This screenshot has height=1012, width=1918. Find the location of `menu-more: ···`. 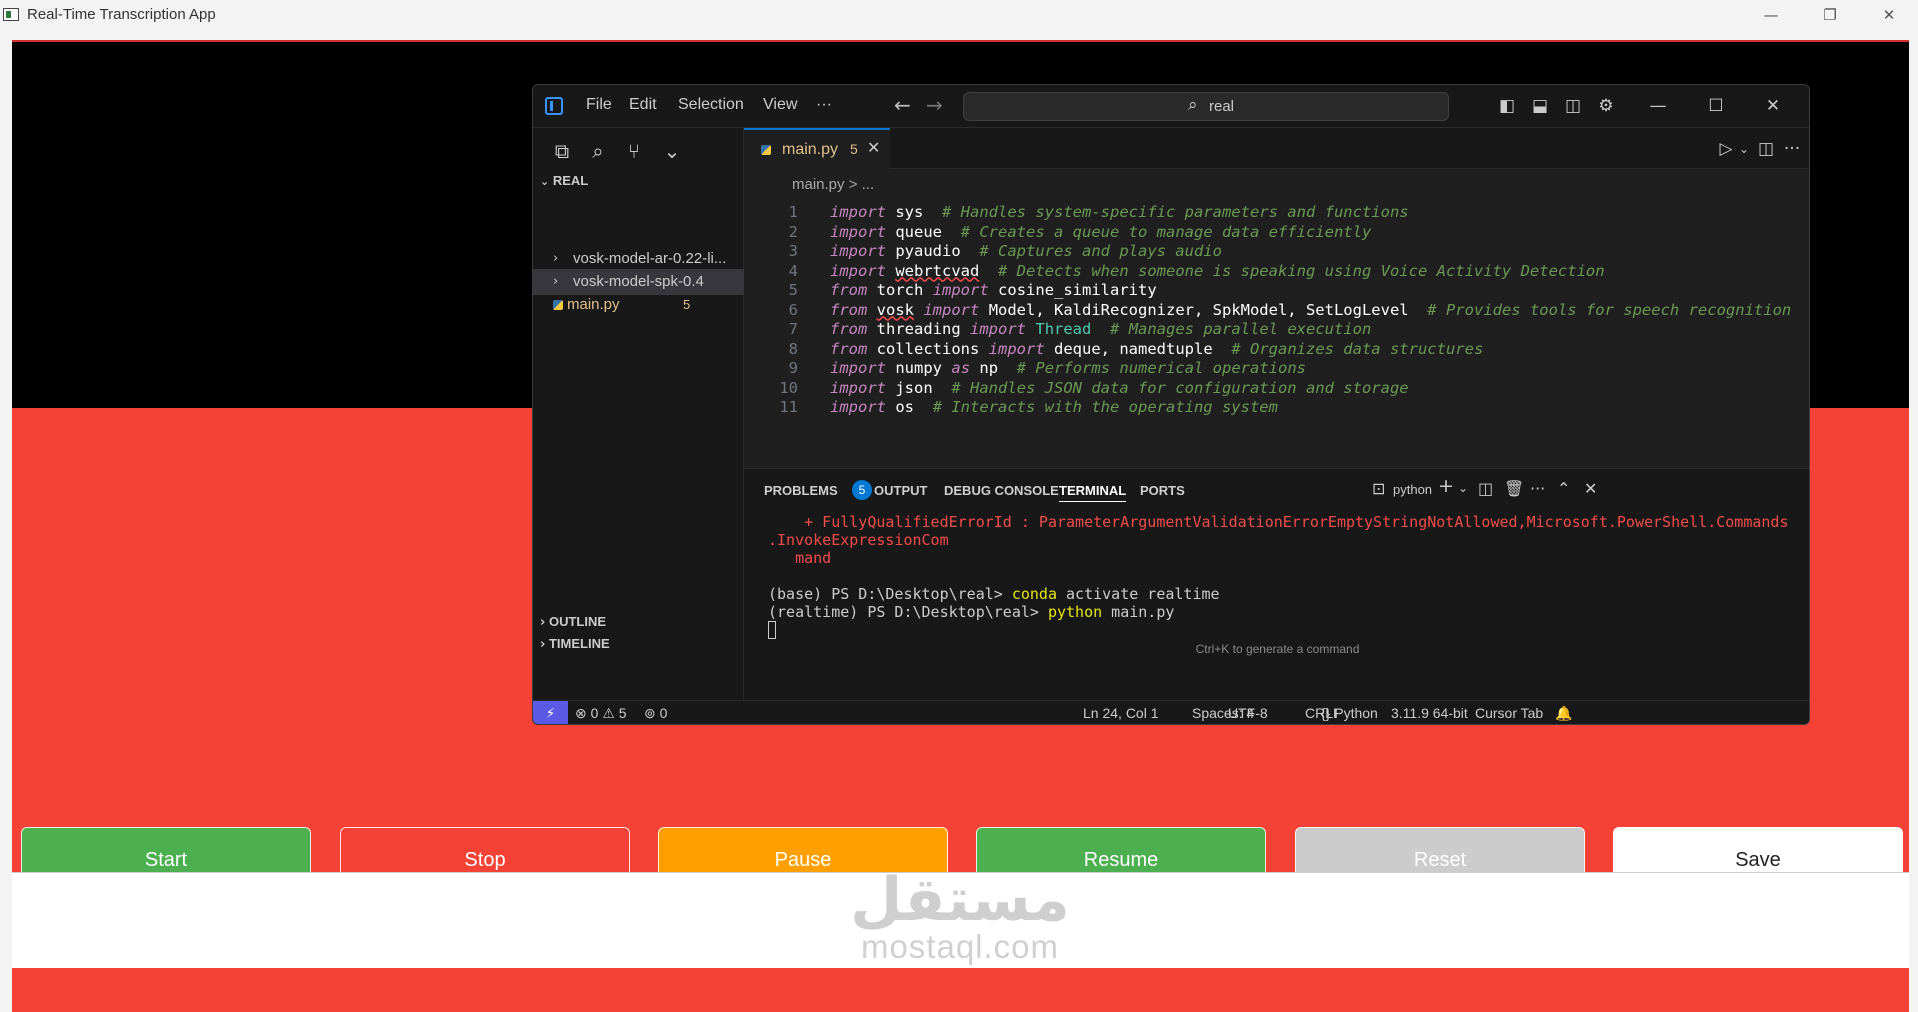

menu-more: ··· is located at coordinates (824, 105).